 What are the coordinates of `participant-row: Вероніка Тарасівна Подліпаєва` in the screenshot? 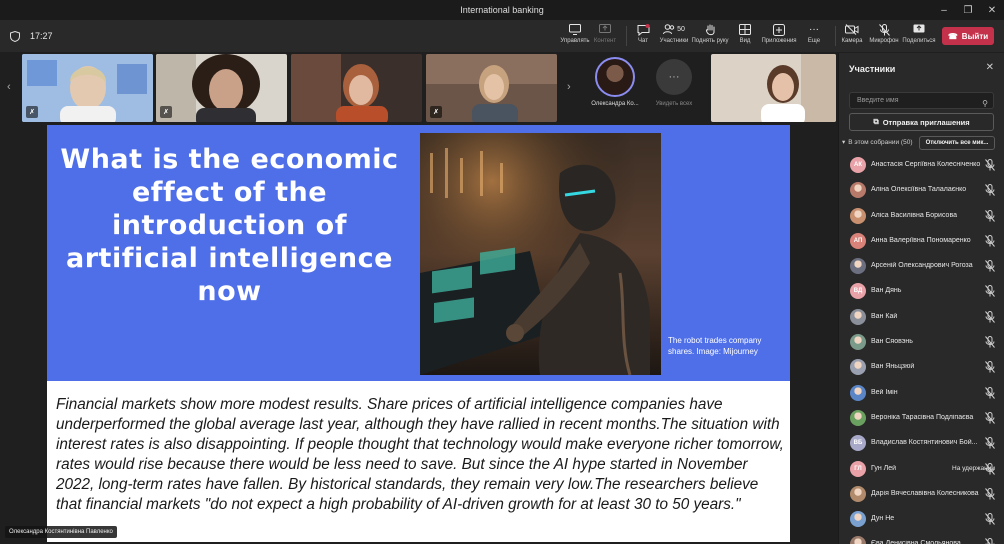 It's located at (921, 418).